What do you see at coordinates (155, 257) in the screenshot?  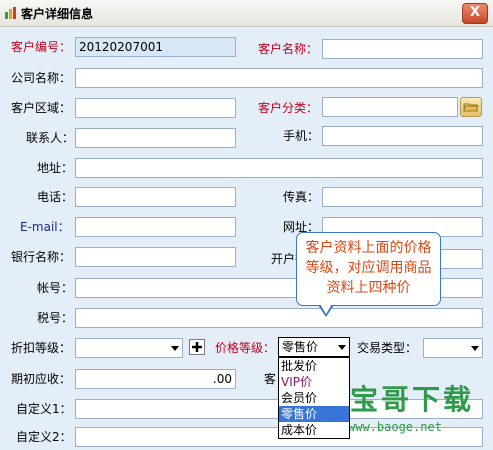 I see `bank-name-field` at bounding box center [155, 257].